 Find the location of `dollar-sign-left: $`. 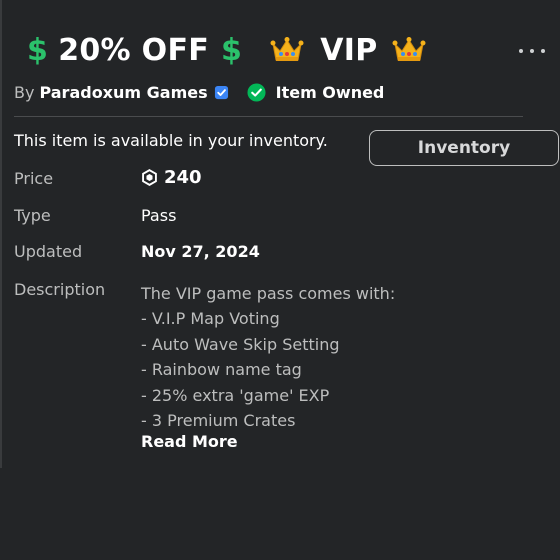

dollar-sign-left: $ is located at coordinates (38, 50).